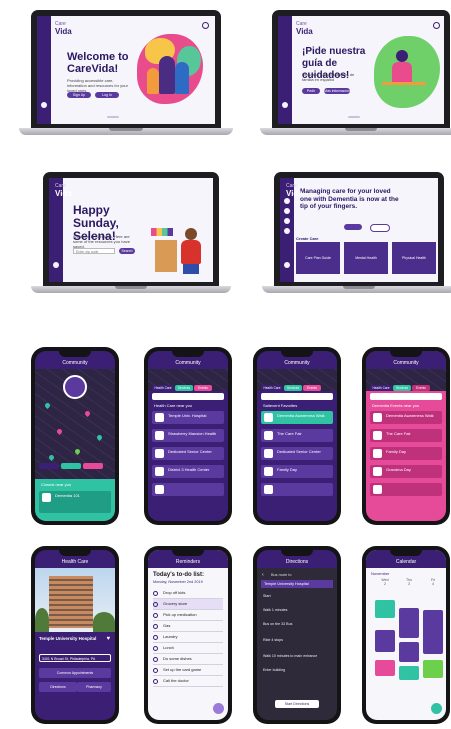 Image resolution: width=451 pixels, height=729 pixels. What do you see at coordinates (127, 251) in the screenshot?
I see `search-button: Search` at bounding box center [127, 251].